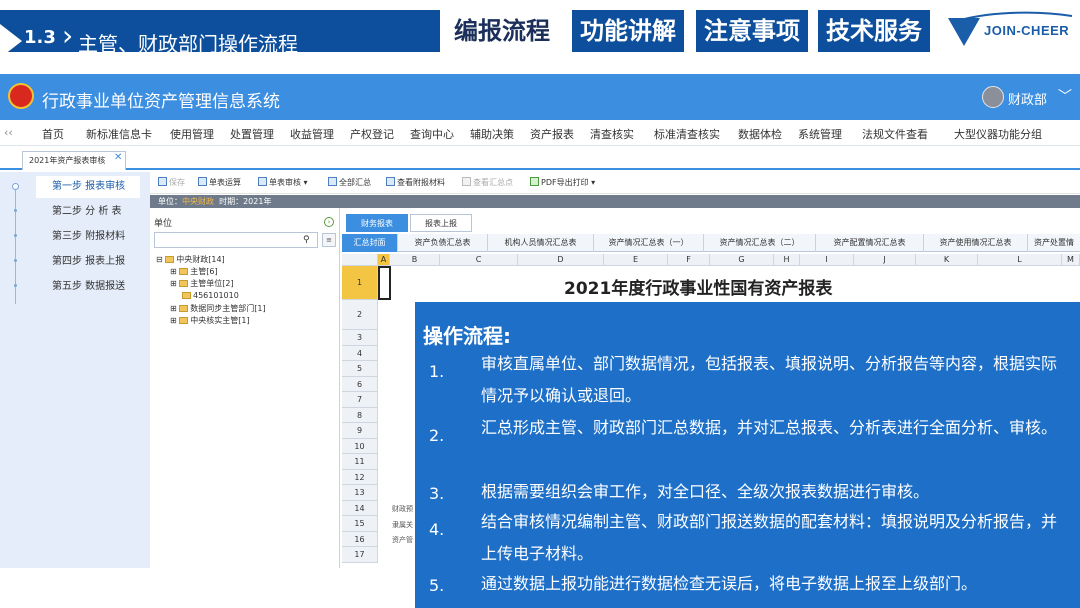 The width and height of the screenshot is (1080, 608). What do you see at coordinates (190, 259) in the screenshot?
I see `tree-node-root: ⊟ 中央财政[14]` at bounding box center [190, 259].